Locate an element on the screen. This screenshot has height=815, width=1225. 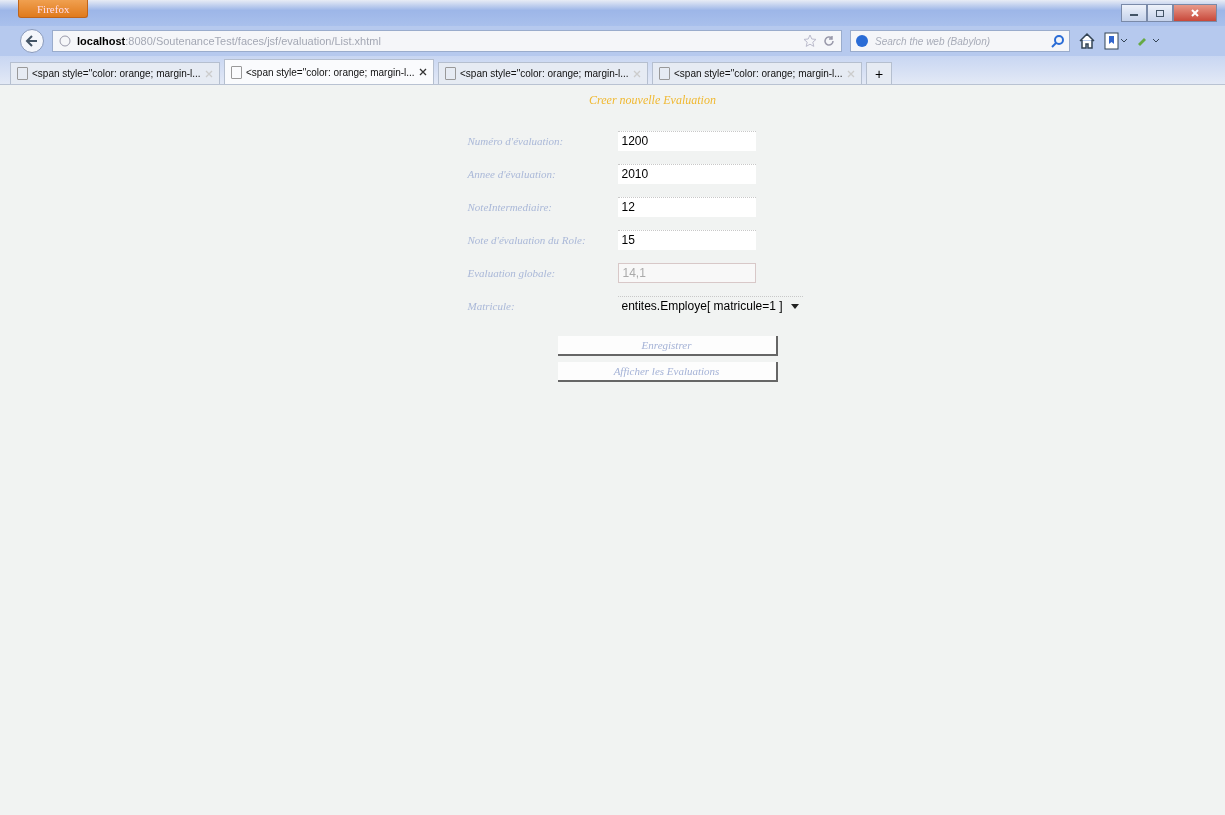
field-label: Note d'évaluation du Role: is located at coordinates (527, 239).